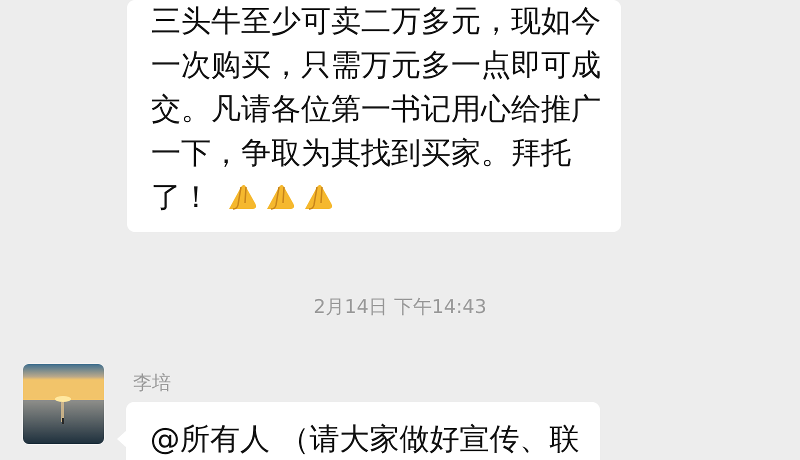  I want to click on sender-name: 李培, so click(152, 383).